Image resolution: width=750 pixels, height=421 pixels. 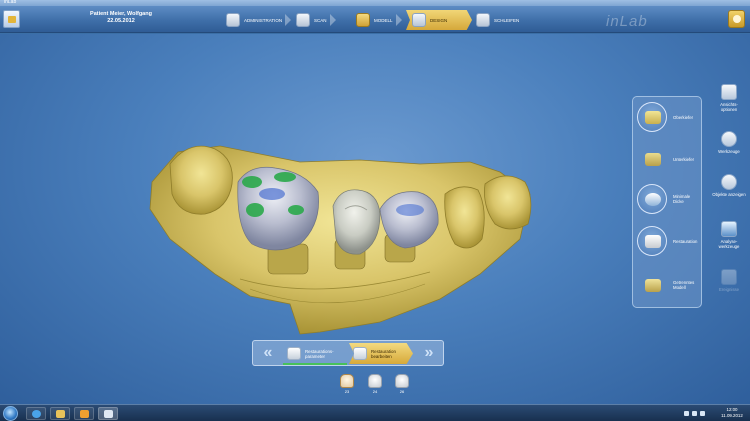 What do you see at coordinates (669, 241) in the screenshot?
I see `tool-restauration: Restauration` at bounding box center [669, 241].